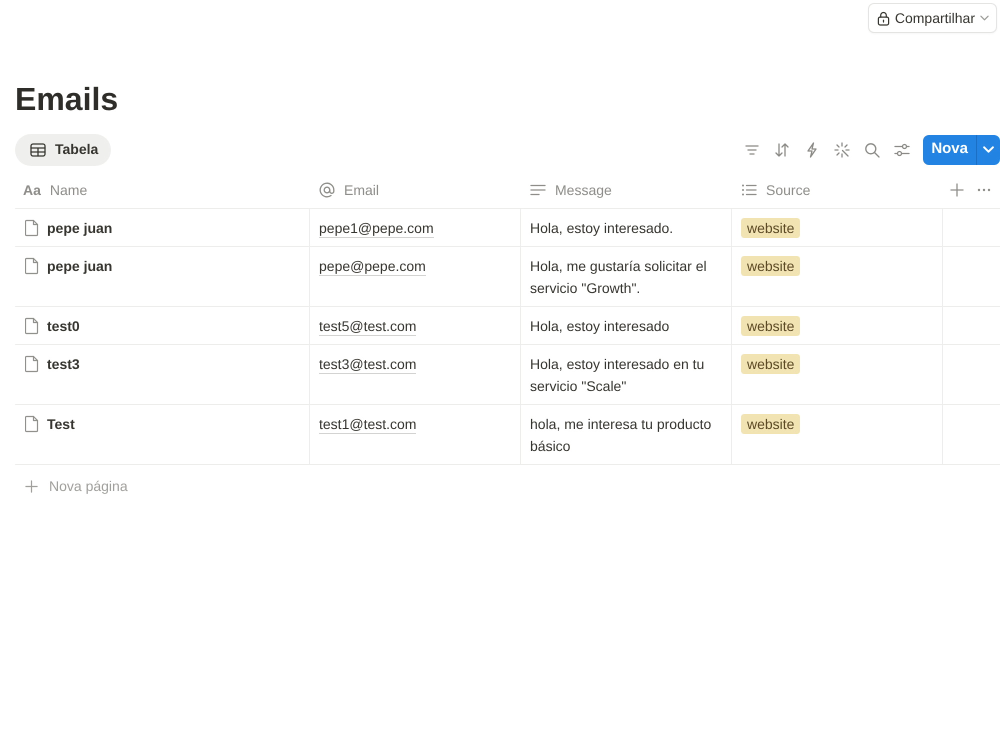  What do you see at coordinates (67, 99) in the screenshot?
I see `page-title: Emails` at bounding box center [67, 99].